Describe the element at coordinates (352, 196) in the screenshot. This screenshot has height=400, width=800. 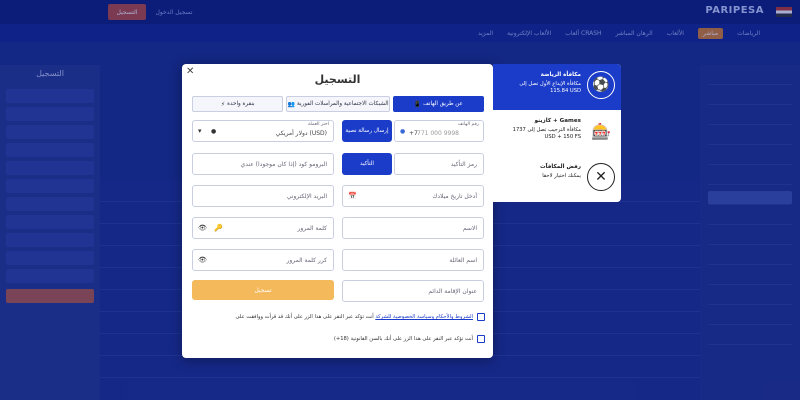
I see `calendar-icon: 📅` at that location.